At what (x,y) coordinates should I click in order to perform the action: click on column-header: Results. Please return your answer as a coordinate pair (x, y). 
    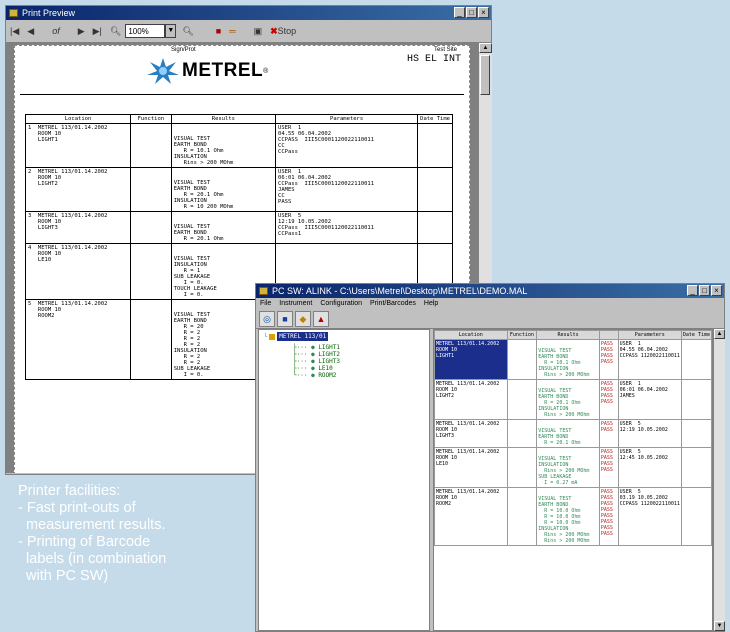
    Looking at the image, I should click on (223, 119).